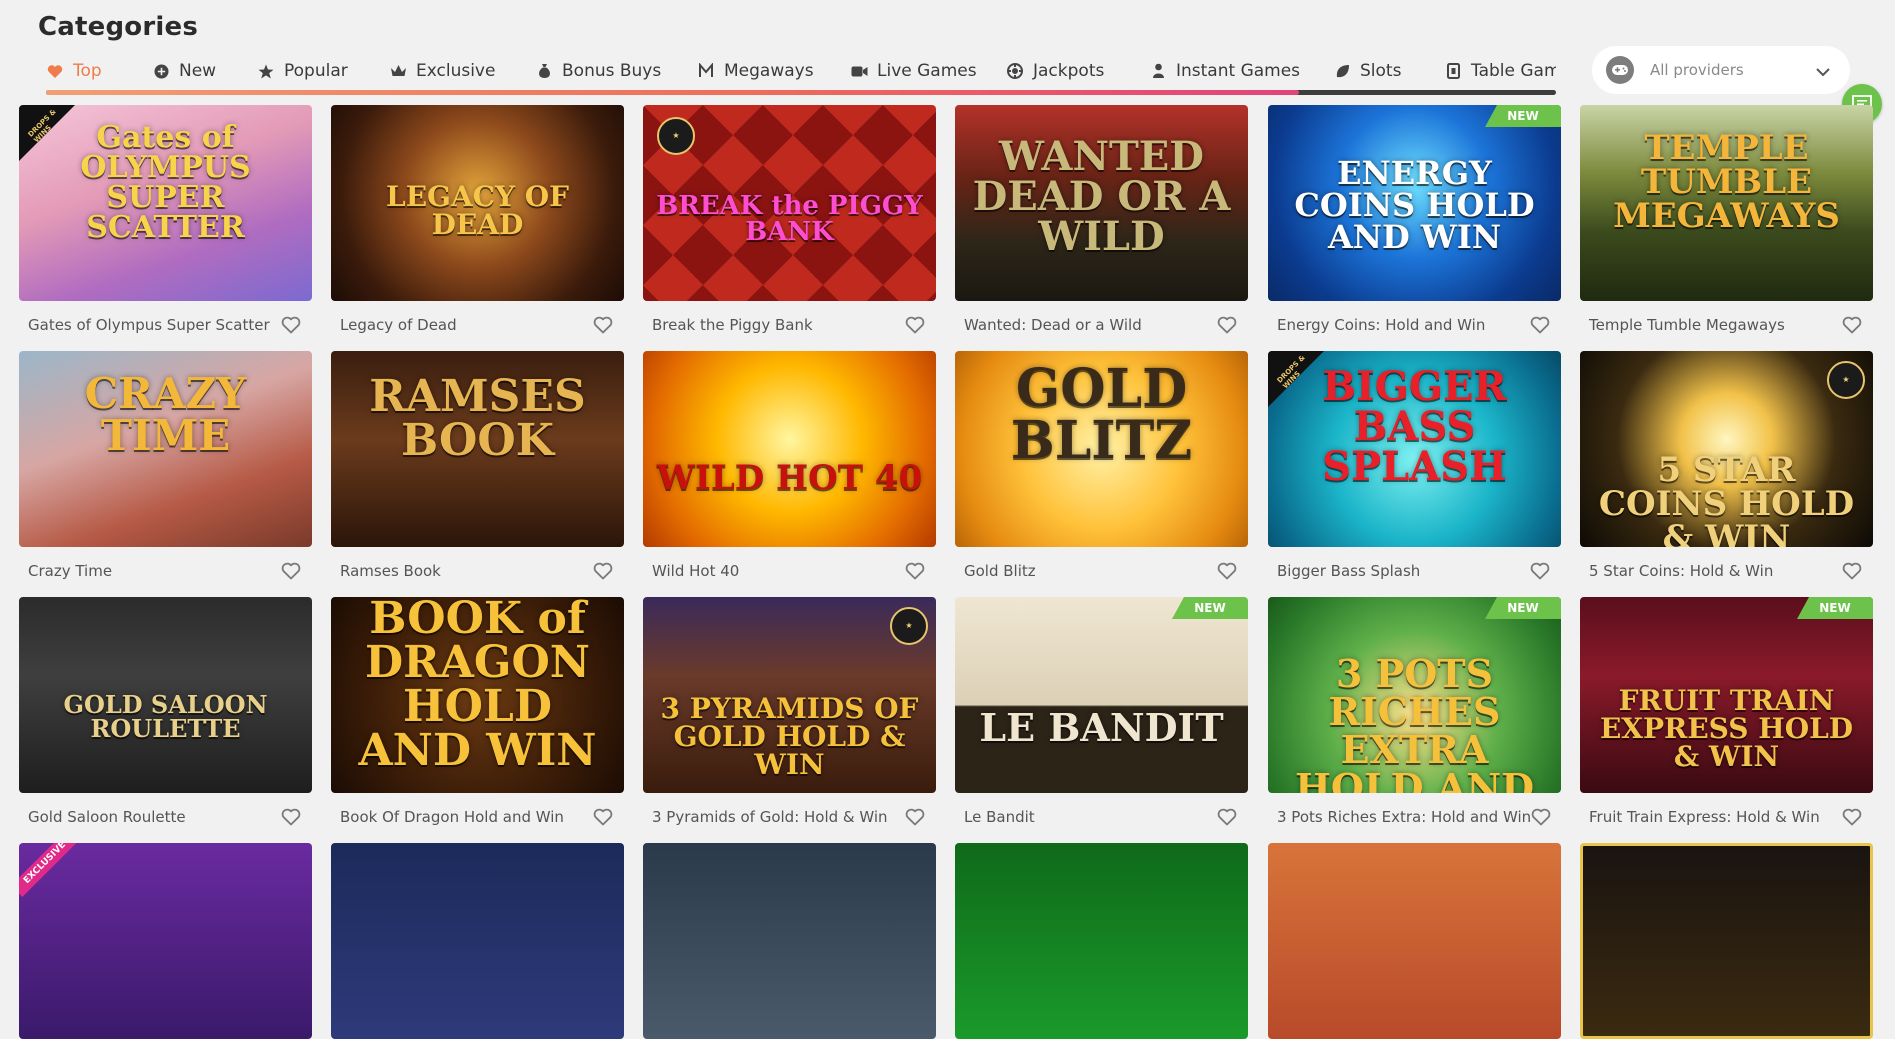 Image resolution: width=1895 pixels, height=1039 pixels. I want to click on game-name: Crazy Time, so click(70, 571).